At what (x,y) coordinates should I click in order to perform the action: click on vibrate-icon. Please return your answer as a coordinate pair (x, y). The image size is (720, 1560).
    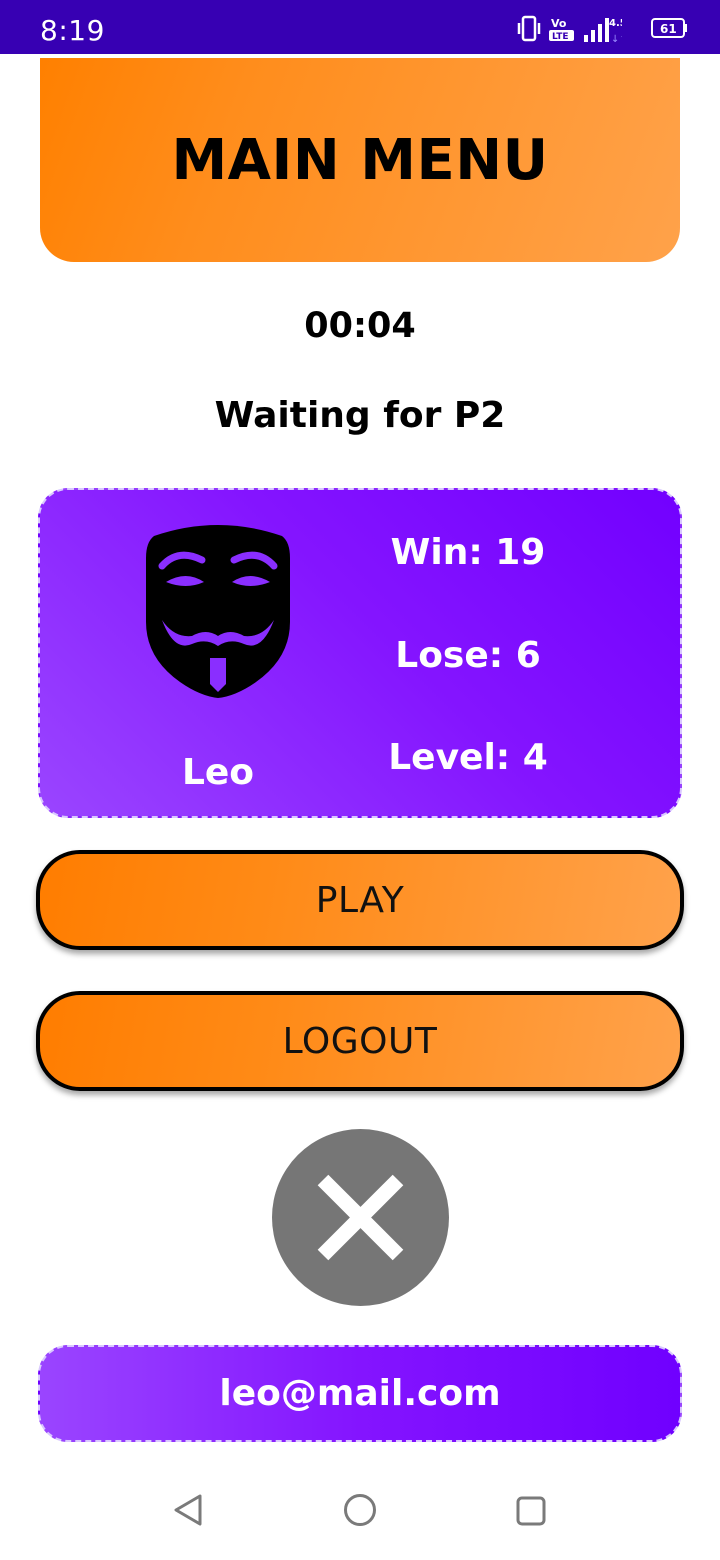
    Looking at the image, I should click on (529, 28).